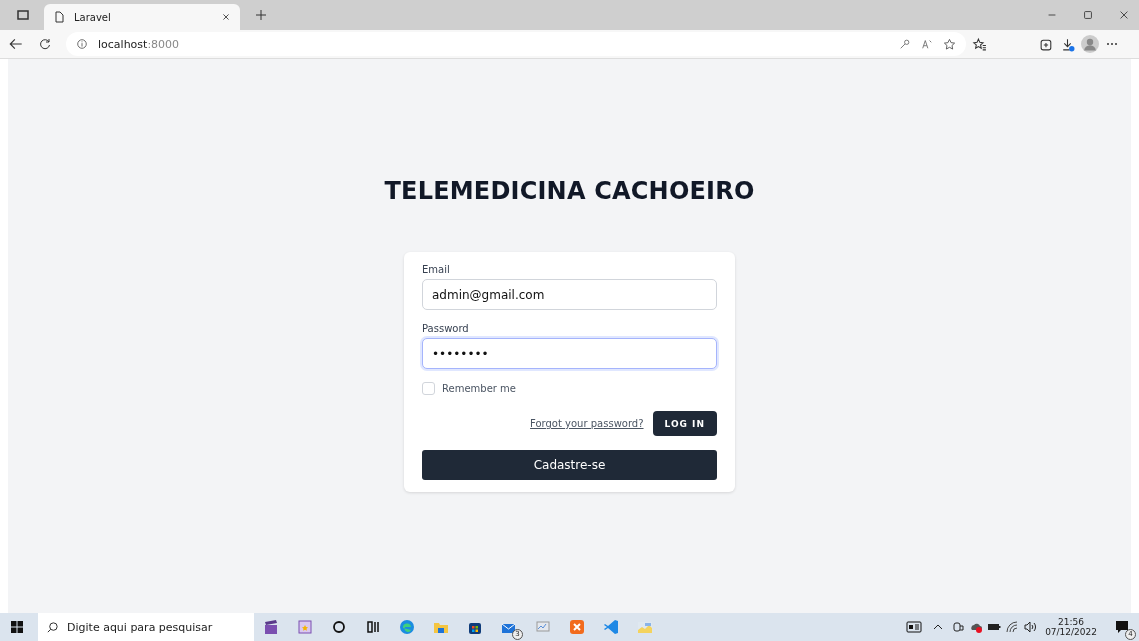  Describe the element at coordinates (407, 627) in the screenshot. I see `browser-icon` at that location.